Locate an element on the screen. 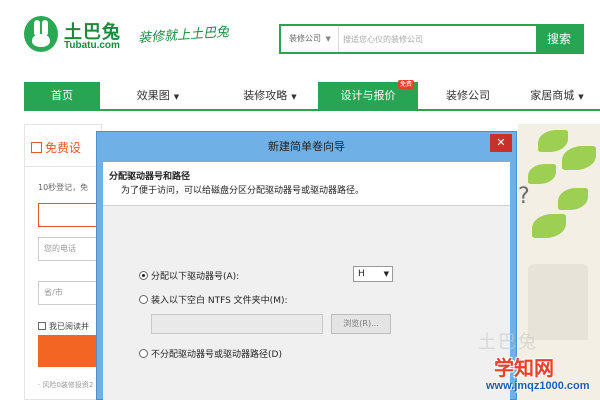 The width and height of the screenshot is (600, 400). nav-label: 首页 is located at coordinates (62, 95).